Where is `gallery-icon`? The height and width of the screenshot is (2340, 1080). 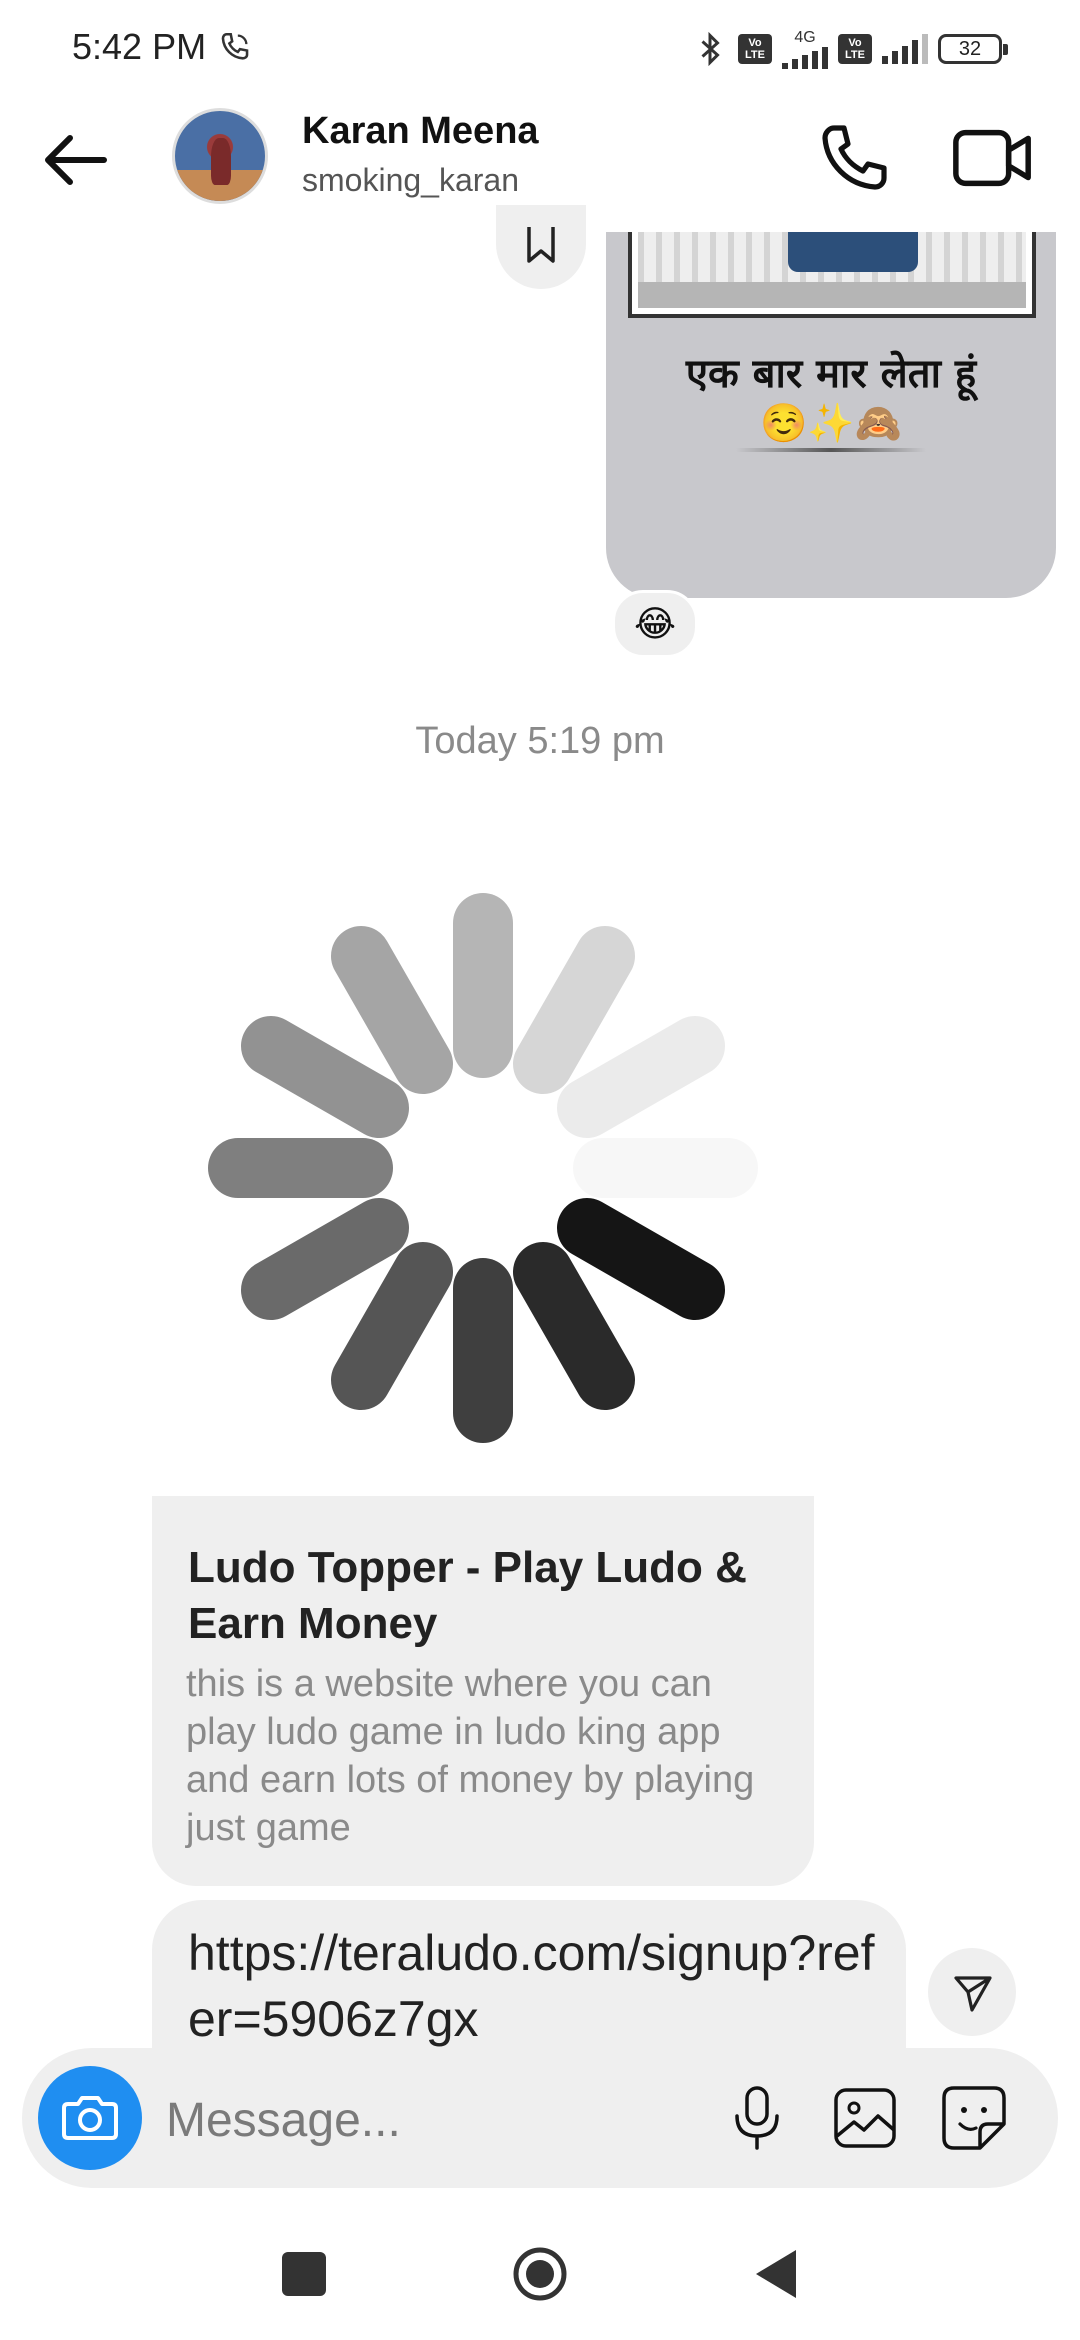
gallery-icon is located at coordinates (865, 2118).